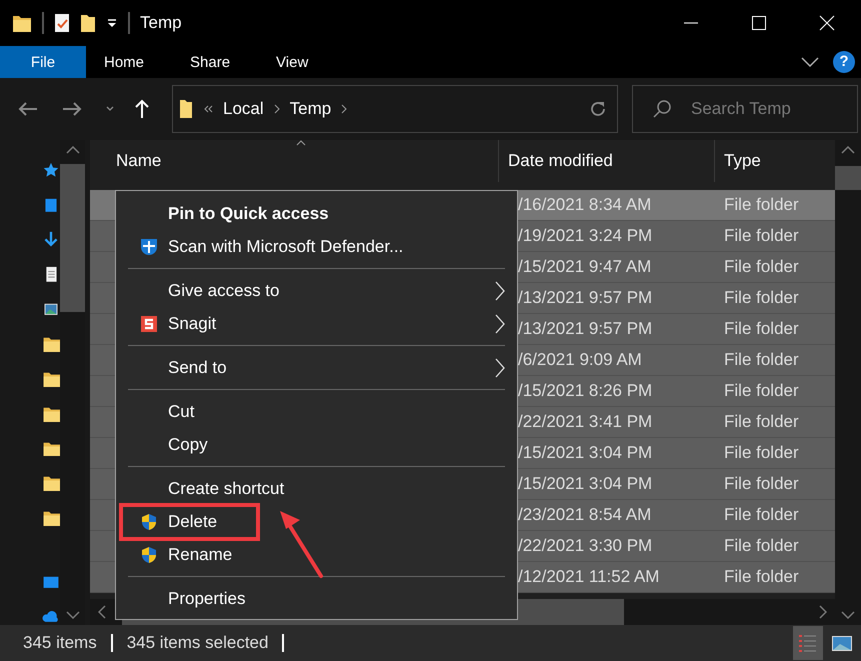 This screenshot has height=661, width=861. I want to click on date-cell-text: /12/2021 11:52 AM, so click(589, 577).